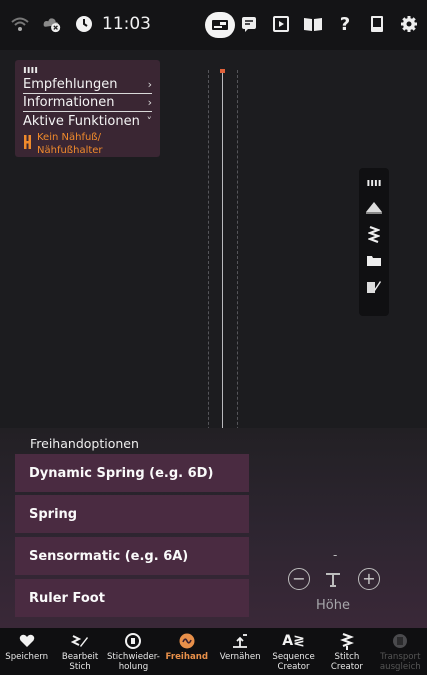  What do you see at coordinates (346, 641) in the screenshot?
I see `stitch-creator-icon` at bounding box center [346, 641].